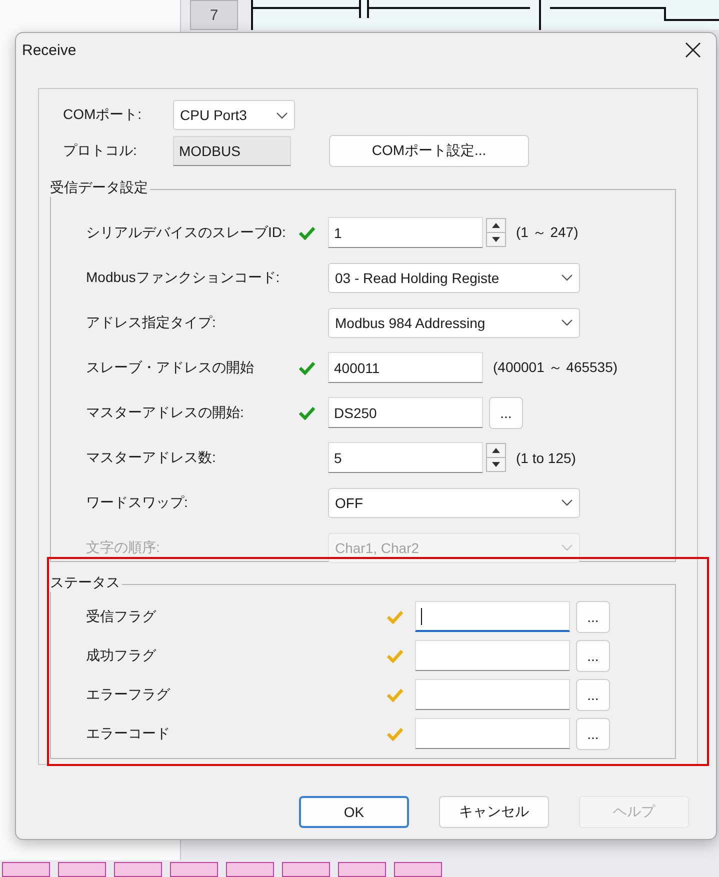 The height and width of the screenshot is (877, 719). I want to click on address-field: 400011, so click(405, 367).